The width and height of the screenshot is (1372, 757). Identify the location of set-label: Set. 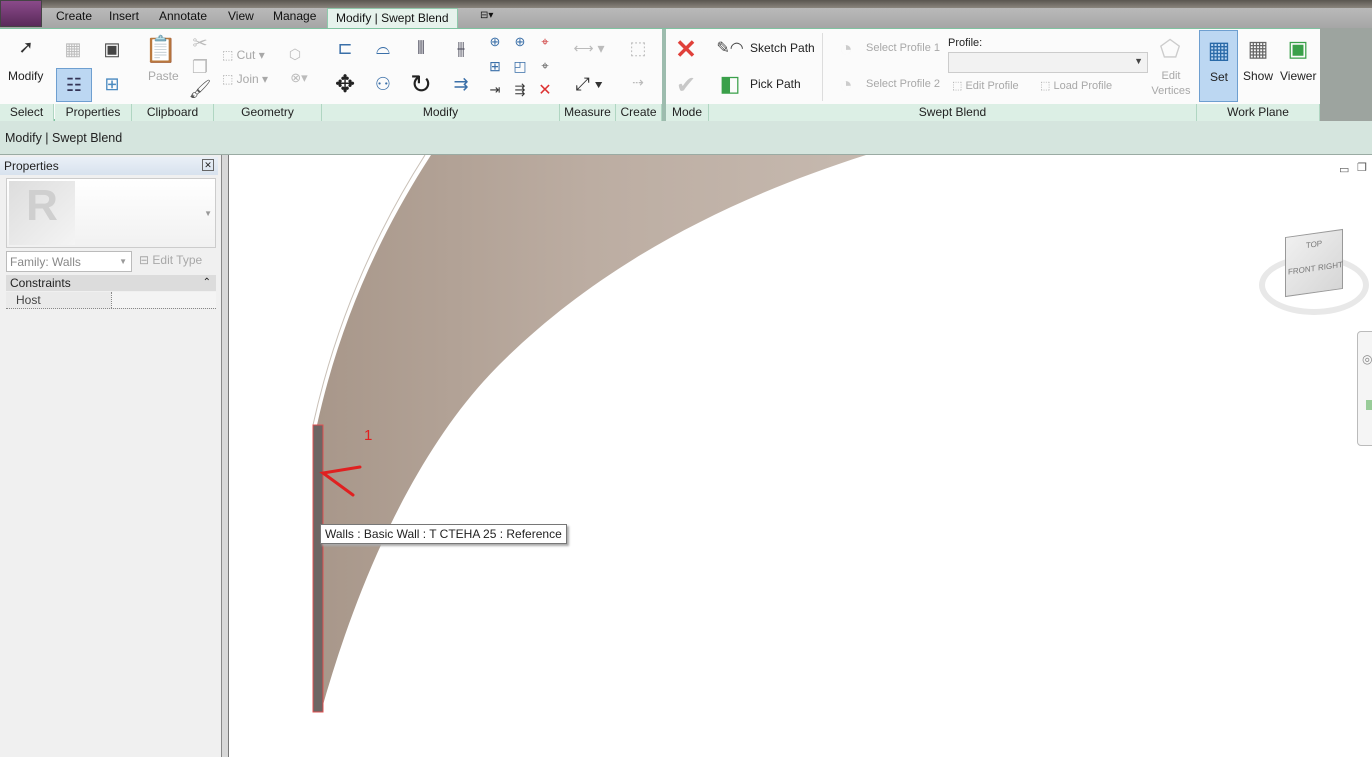
(1219, 77).